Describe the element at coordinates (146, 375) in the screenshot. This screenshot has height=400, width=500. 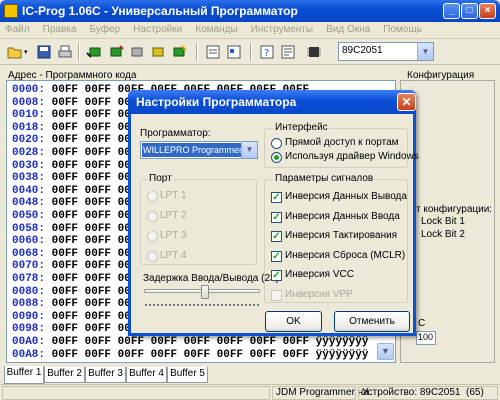
I see `tab-buffer-4: Buffer 4` at that location.